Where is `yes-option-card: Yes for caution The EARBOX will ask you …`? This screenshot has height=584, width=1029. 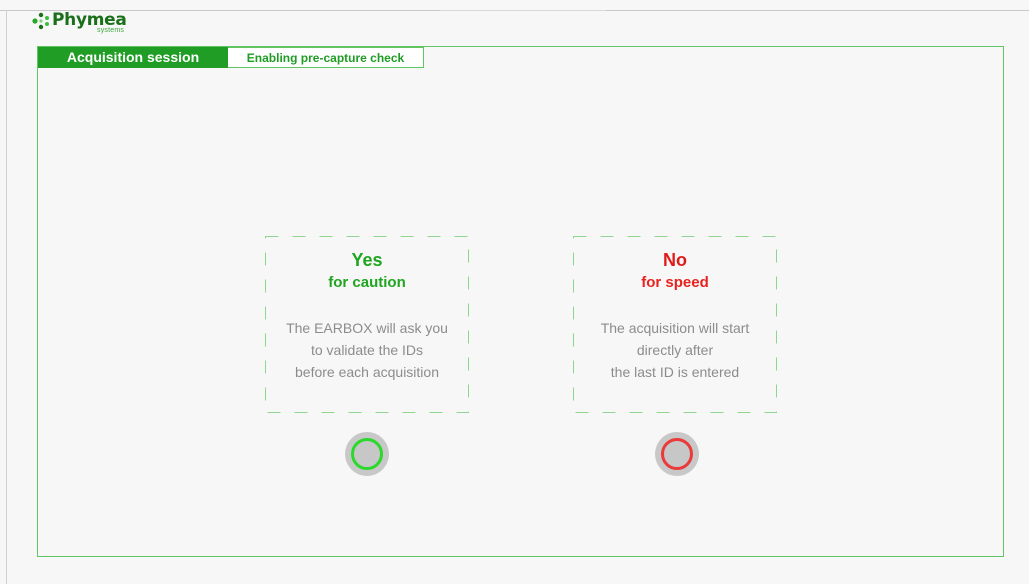 yes-option-card: Yes for caution The EARBOX will ask you … is located at coordinates (367, 324).